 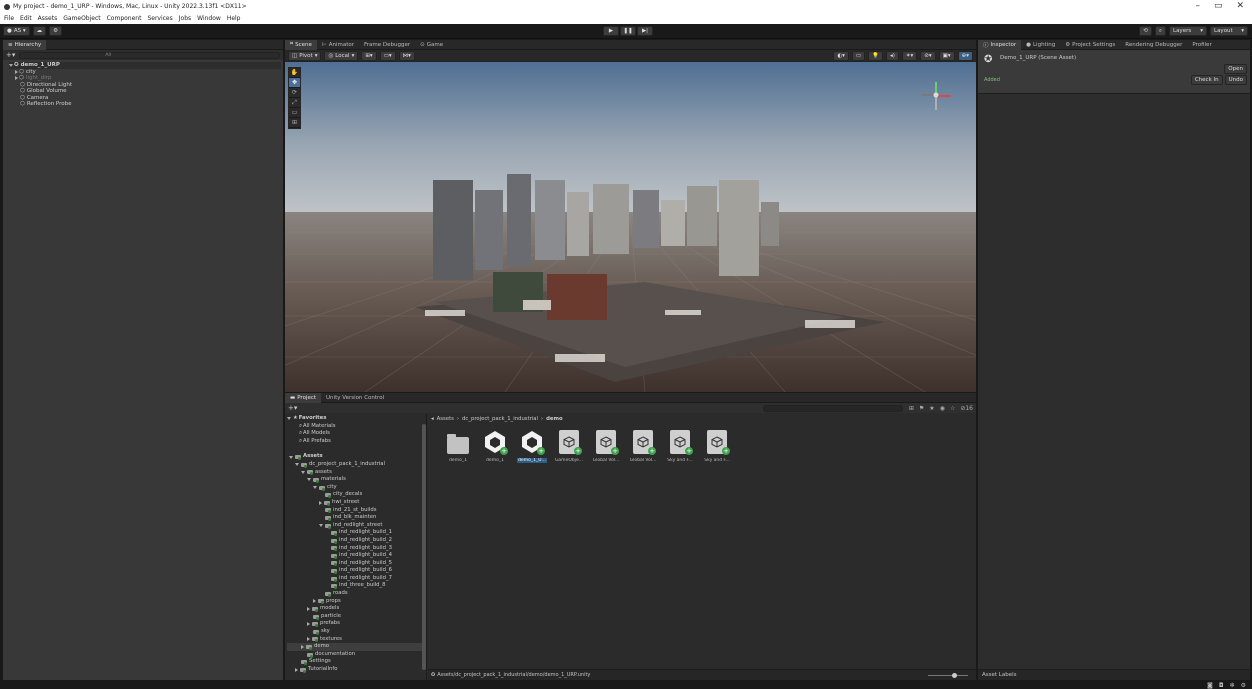 What do you see at coordinates (500, 419) in the screenshot?
I see `breadcrumb-pack: dc_project_pack_1_industrial` at bounding box center [500, 419].